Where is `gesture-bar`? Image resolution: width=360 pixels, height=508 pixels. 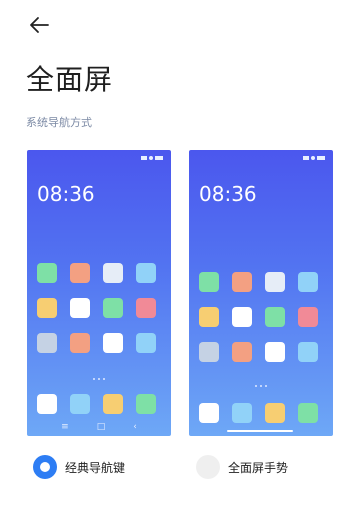
gesture-bar is located at coordinates (260, 431).